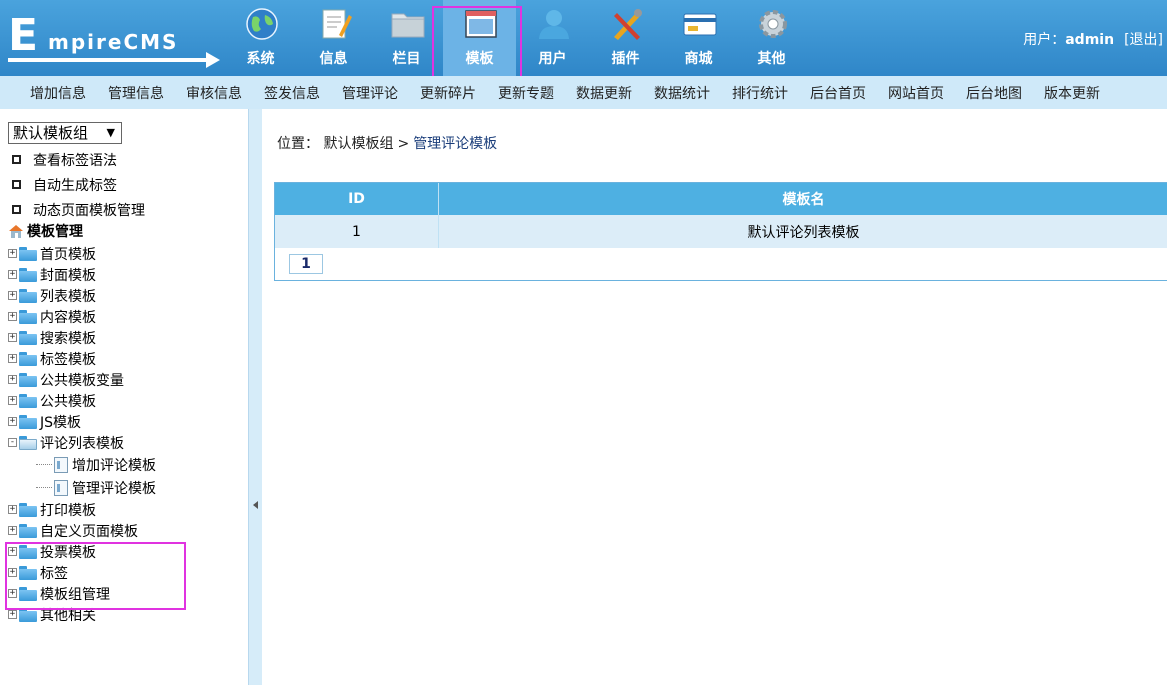 This screenshot has width=1167, height=685. I want to click on tree-node-label: 模板组管理, so click(75, 594).